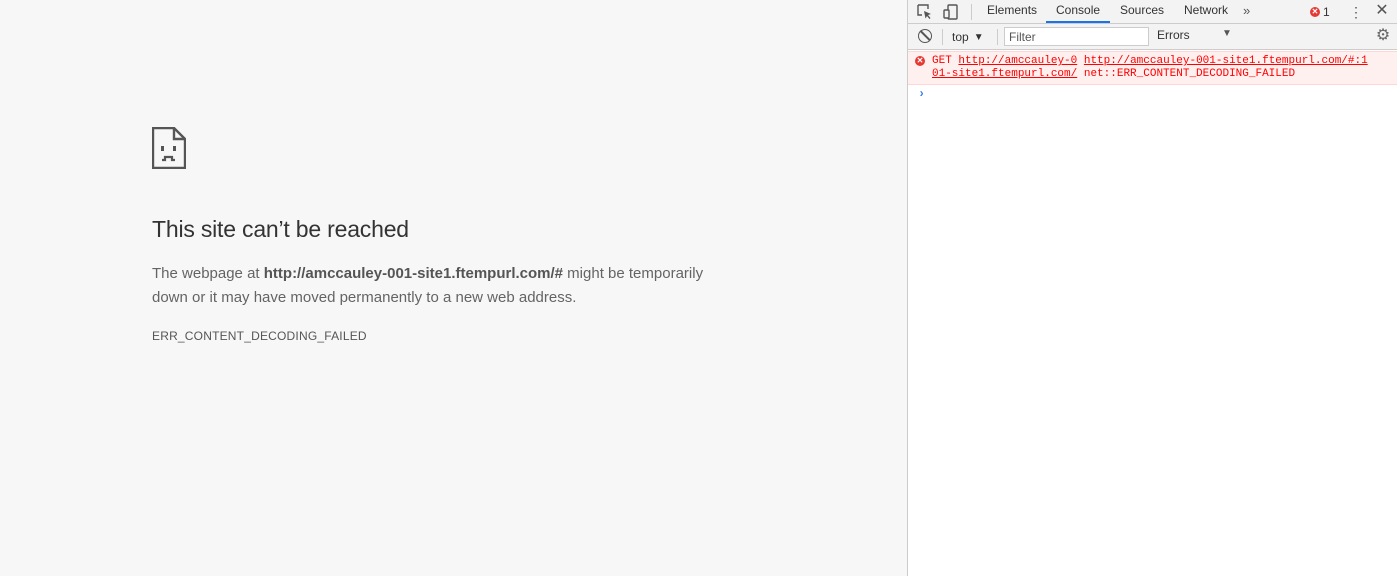  What do you see at coordinates (942, 61) in the screenshot?
I see `request-method: GET` at bounding box center [942, 61].